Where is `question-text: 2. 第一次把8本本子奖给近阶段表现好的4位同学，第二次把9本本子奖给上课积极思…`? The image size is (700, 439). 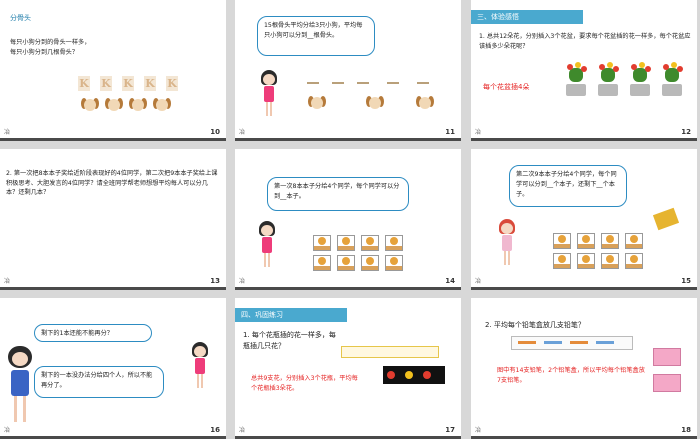
question-text: 2. 第一次把8本本子奖给近阶段表现好的4位同学，第二次把9本本子奖给上课积极思… is located at coordinates (112, 183).